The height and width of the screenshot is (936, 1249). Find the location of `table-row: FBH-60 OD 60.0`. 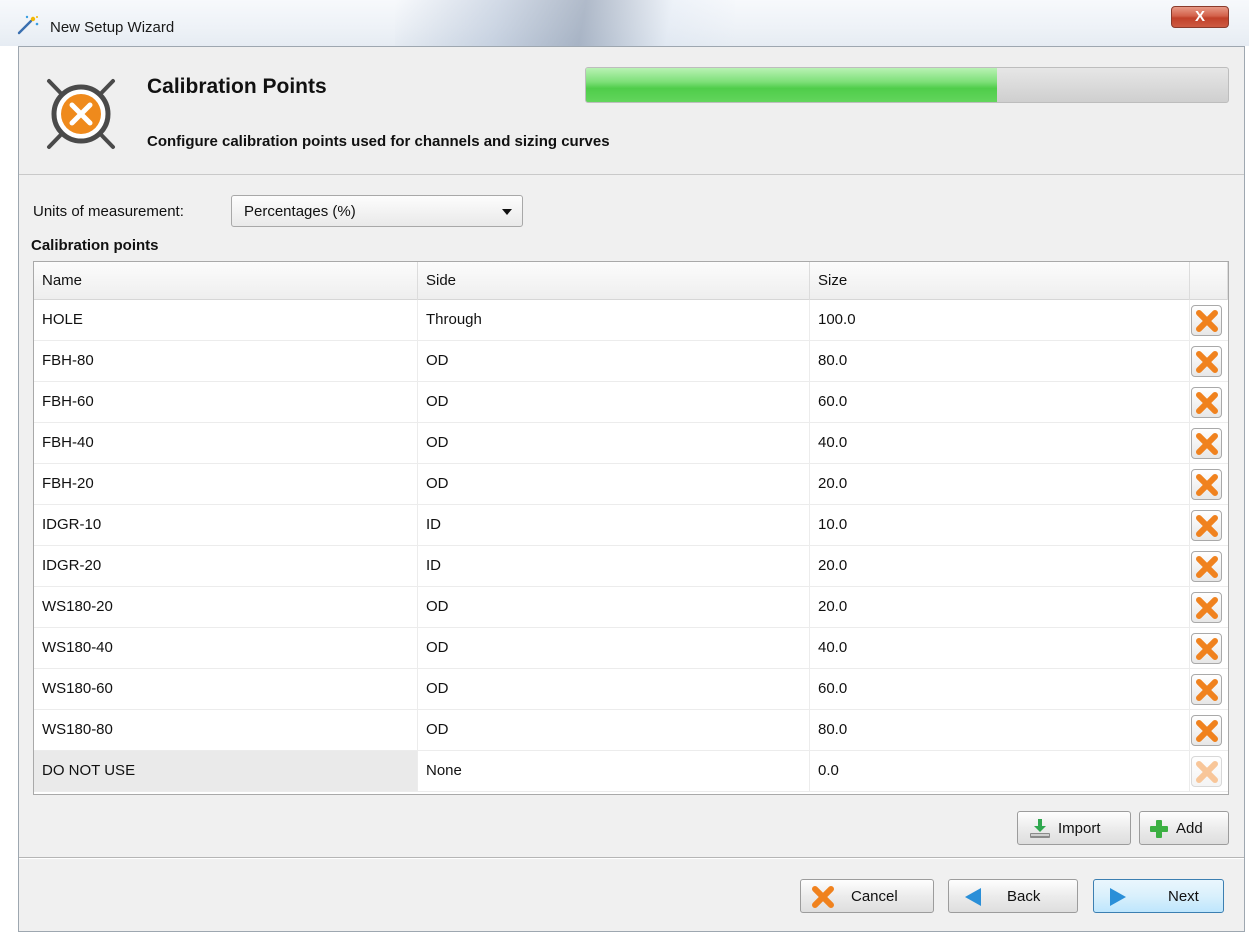

table-row: FBH-60 OD 60.0 is located at coordinates (631, 402).